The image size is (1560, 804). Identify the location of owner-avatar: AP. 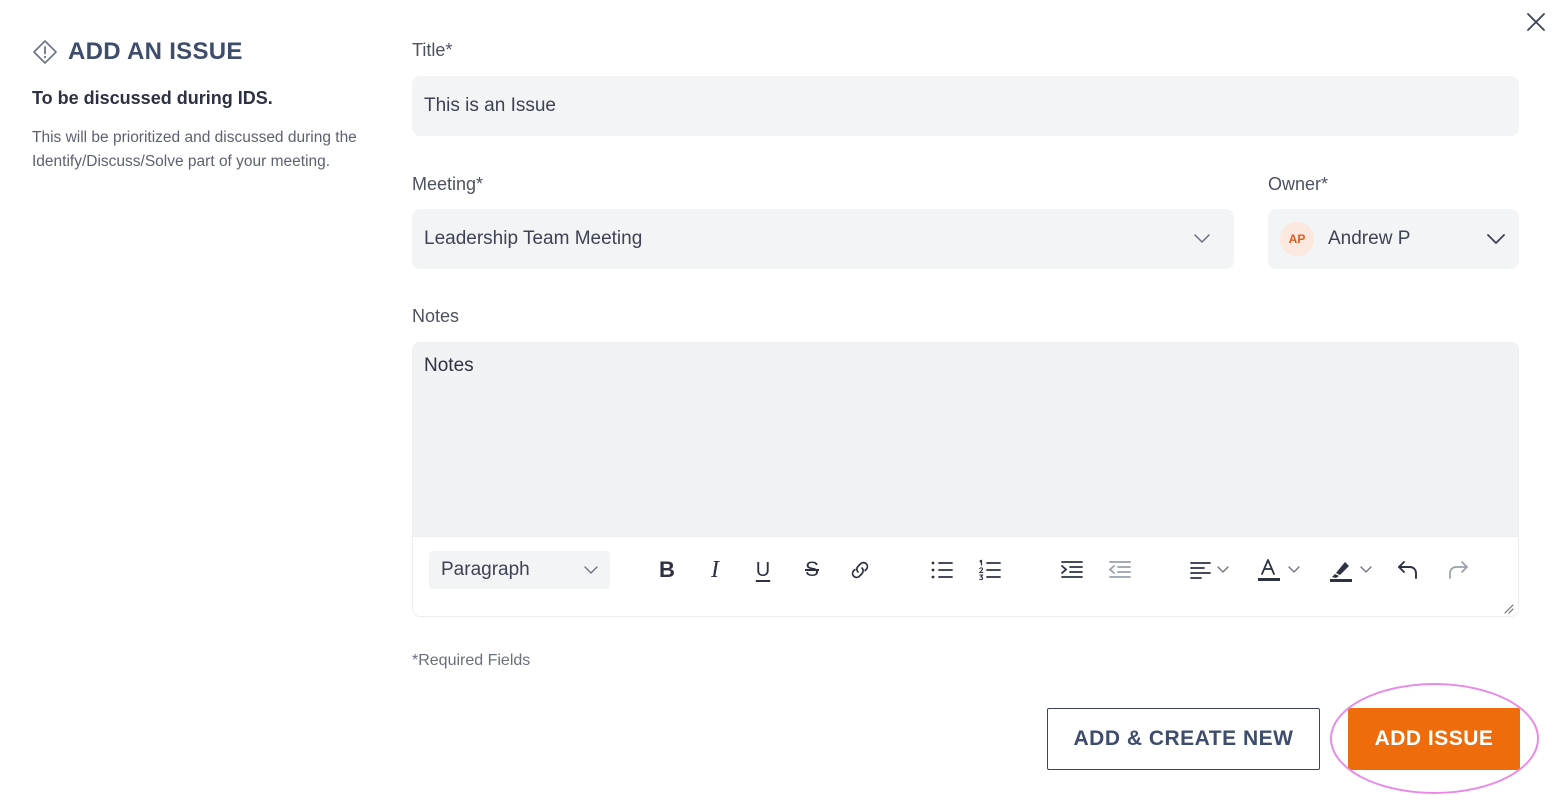
(1297, 239).